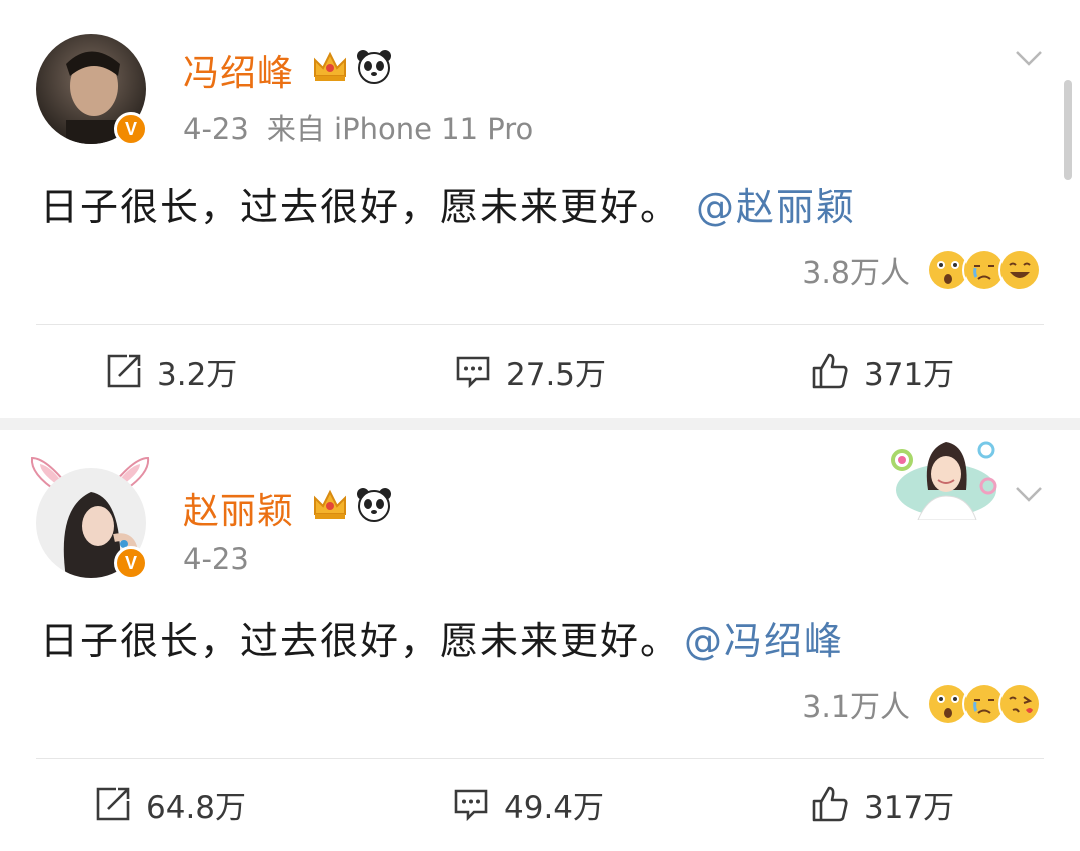  I want to click on post-meta: 4-23, so click(216, 559).